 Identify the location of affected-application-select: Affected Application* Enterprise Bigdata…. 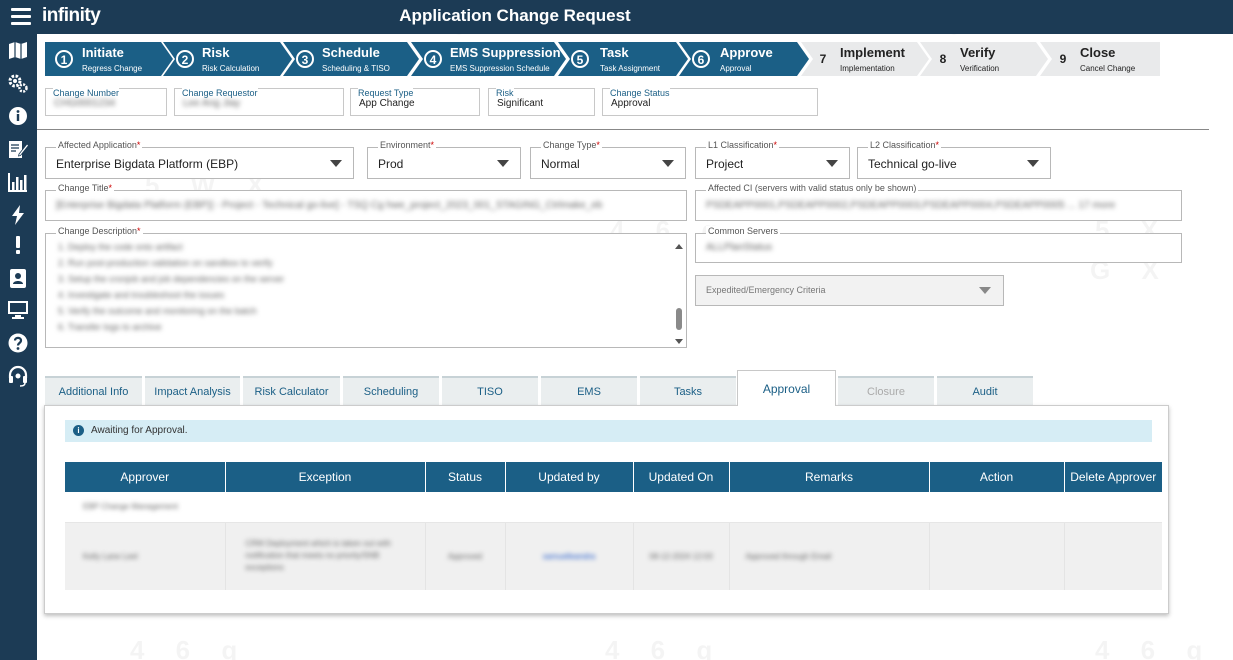
(199, 159).